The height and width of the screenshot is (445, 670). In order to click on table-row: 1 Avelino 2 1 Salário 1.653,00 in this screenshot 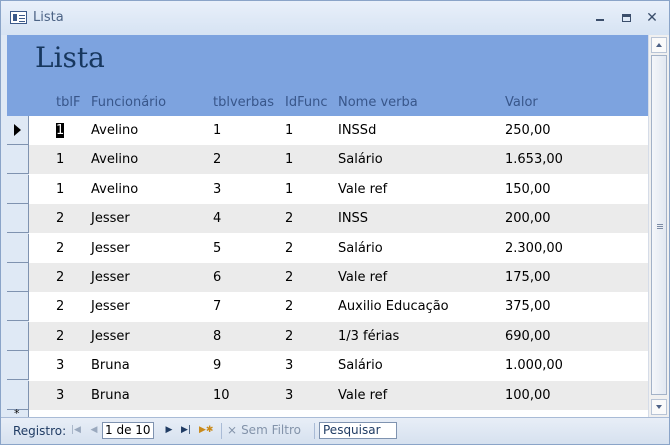, I will do `click(338, 159)`.